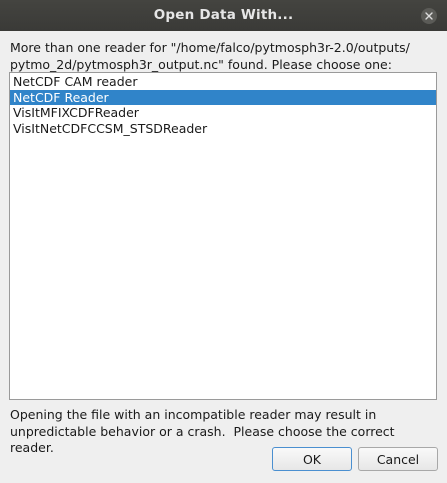 The width and height of the screenshot is (447, 483). Describe the element at coordinates (223, 113) in the screenshot. I see `reader-list-item: VisItMFIXCDFReader` at that location.